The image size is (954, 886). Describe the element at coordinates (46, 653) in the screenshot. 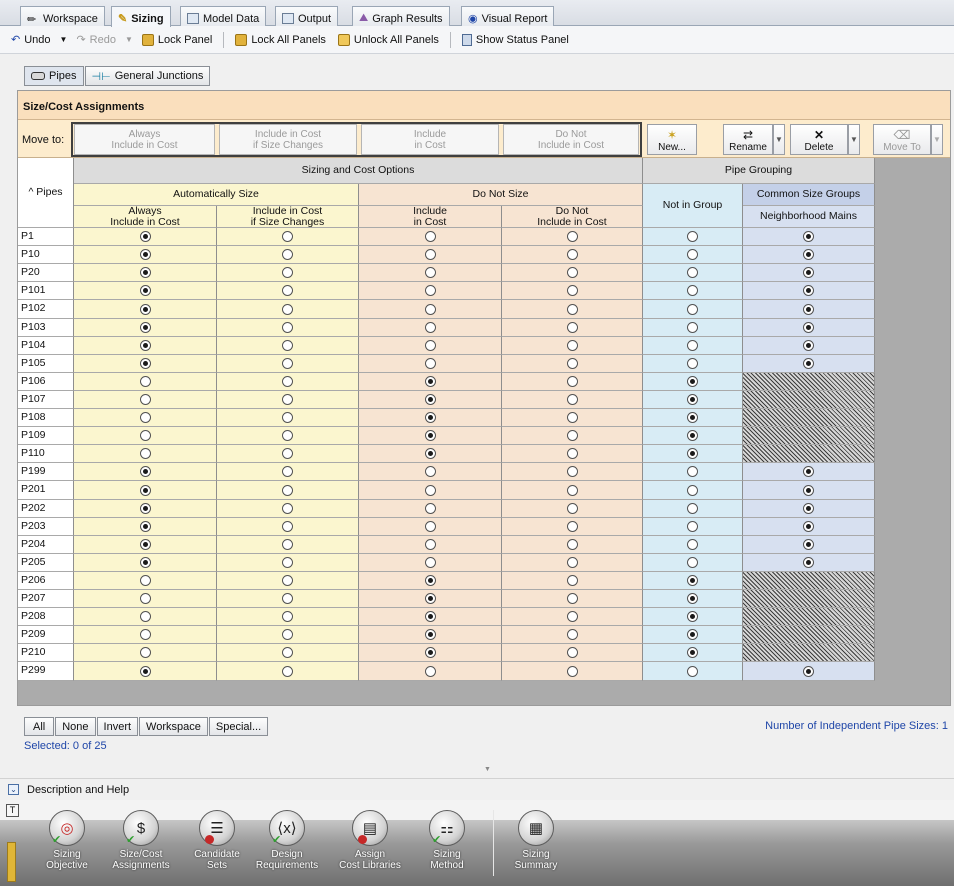

I see `pipe-name-cell: P210` at that location.